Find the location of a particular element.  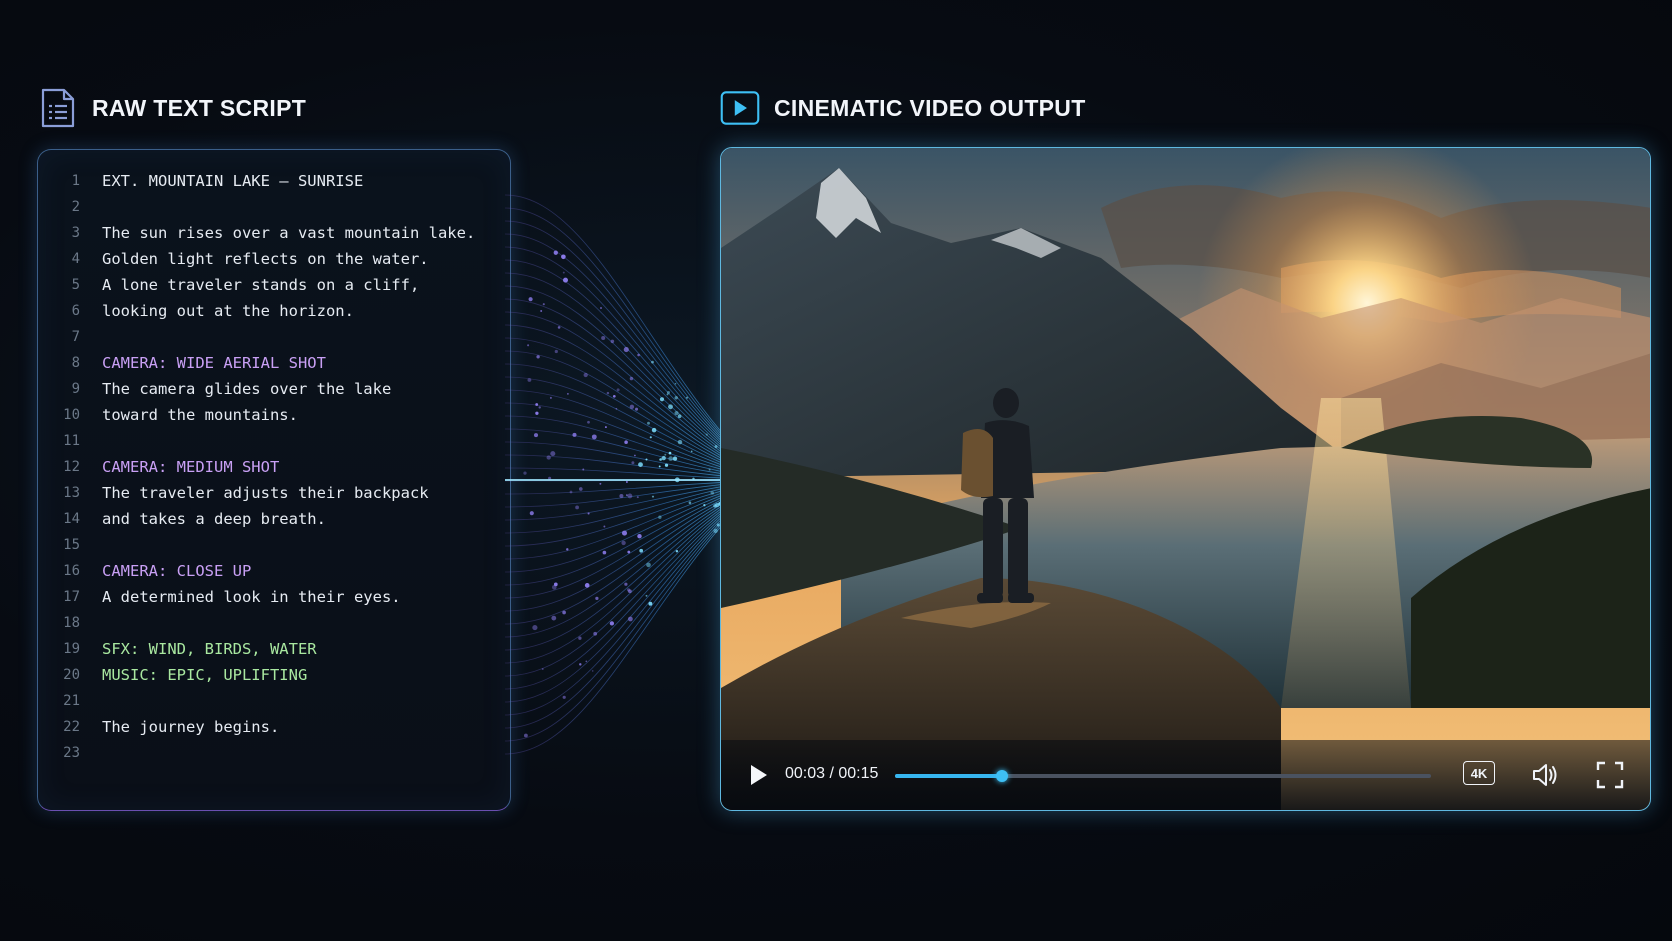

line-number: 20 is located at coordinates (71, 675).